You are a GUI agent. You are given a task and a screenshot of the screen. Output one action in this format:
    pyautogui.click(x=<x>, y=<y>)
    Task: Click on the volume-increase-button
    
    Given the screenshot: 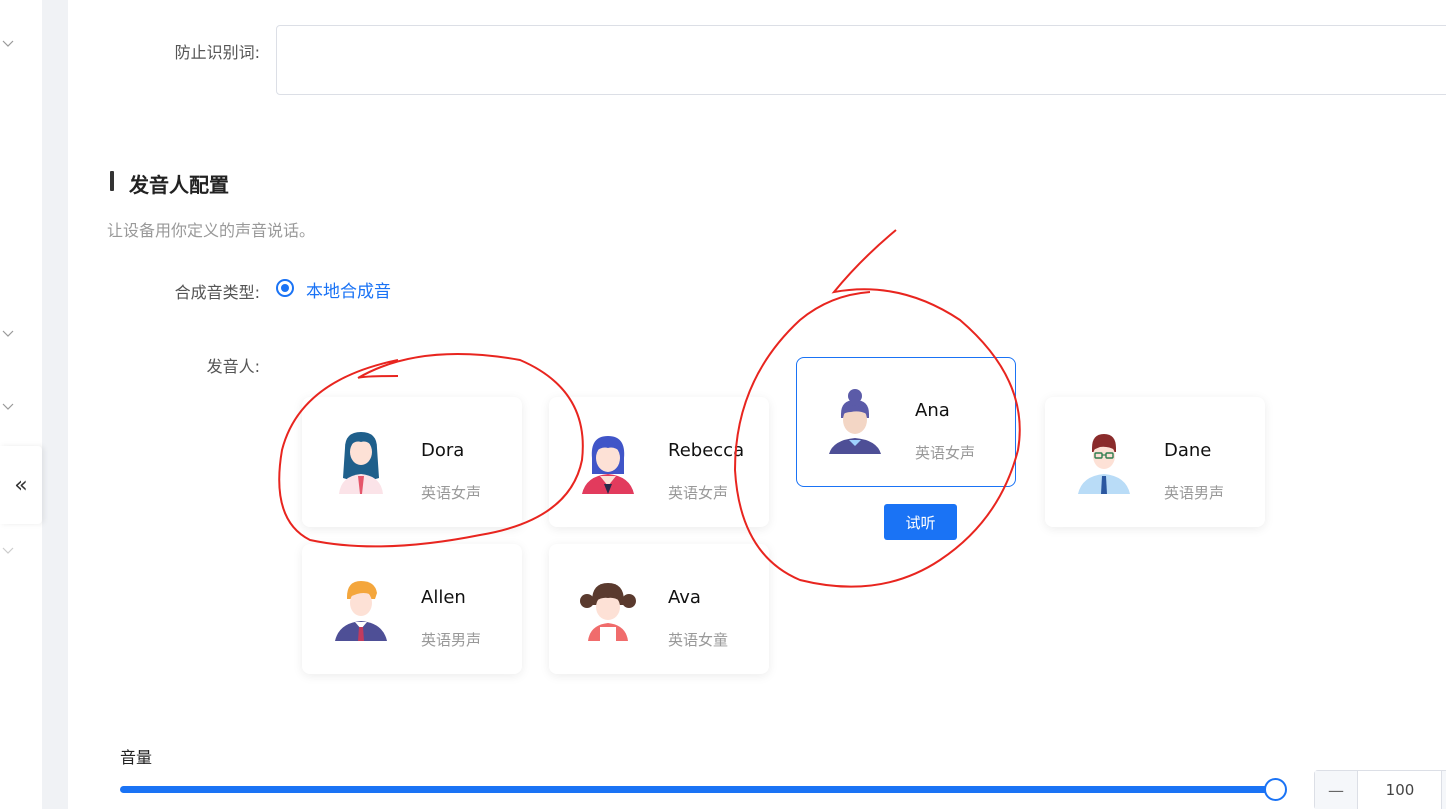 What is the action you would take?
    pyautogui.click(x=1443, y=790)
    